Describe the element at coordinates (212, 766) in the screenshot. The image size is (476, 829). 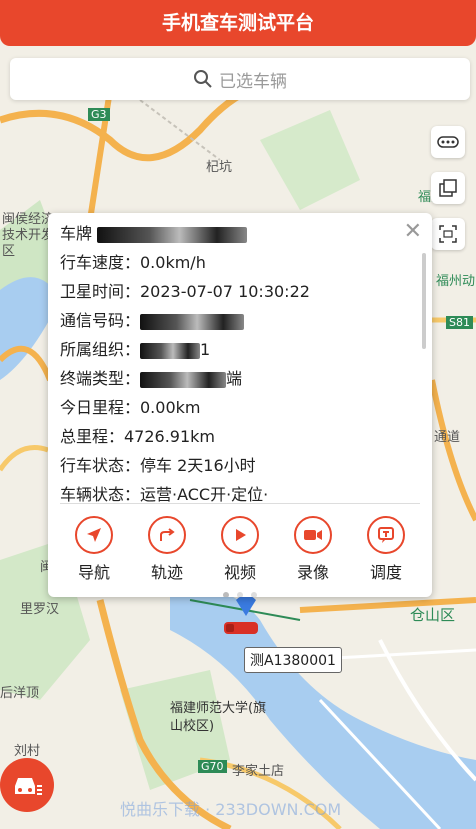
I see `highway-shield: G70` at that location.